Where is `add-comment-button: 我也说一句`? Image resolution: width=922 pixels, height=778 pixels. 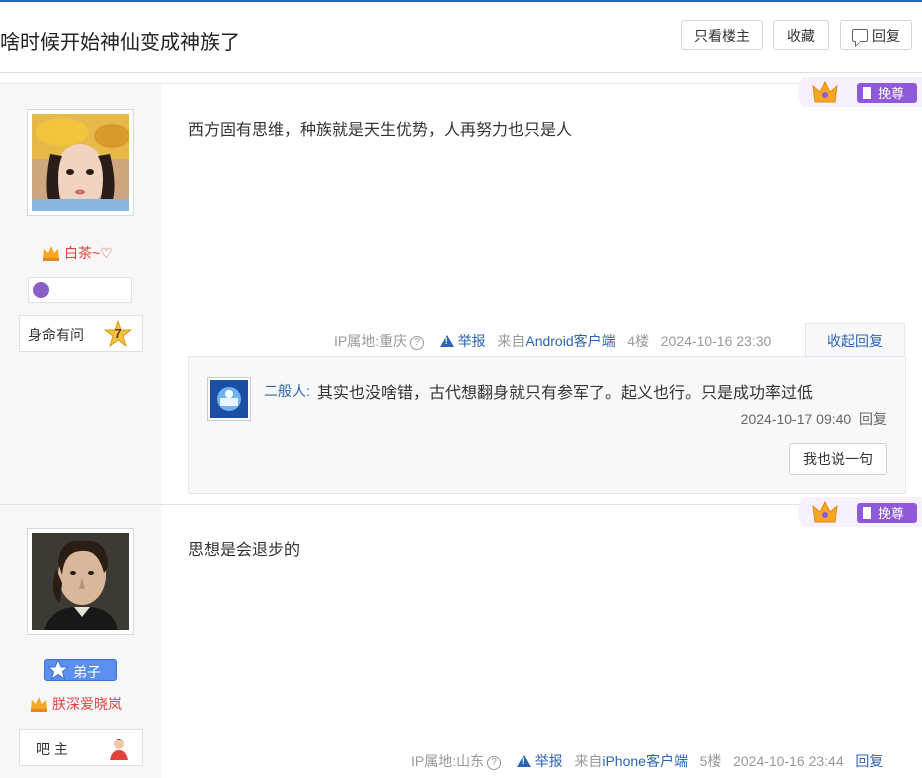
add-comment-button: 我也说一句 is located at coordinates (838, 459).